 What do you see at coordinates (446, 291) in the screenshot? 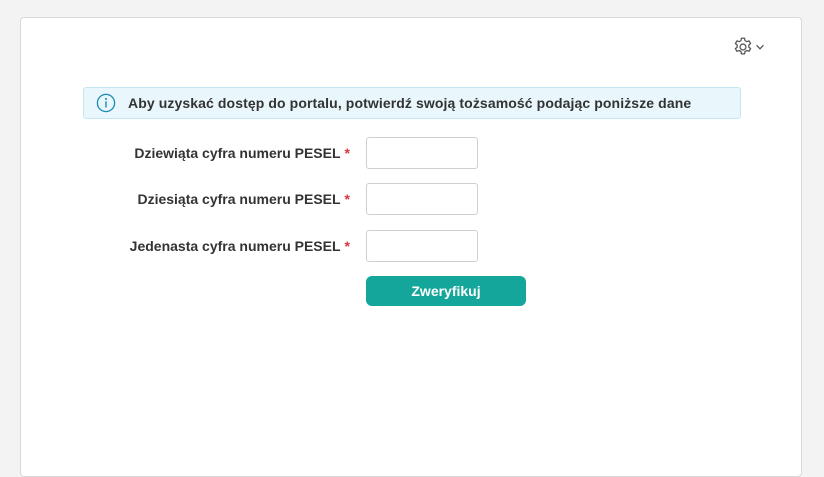
I see `verify-button: Zweryfikuj` at bounding box center [446, 291].